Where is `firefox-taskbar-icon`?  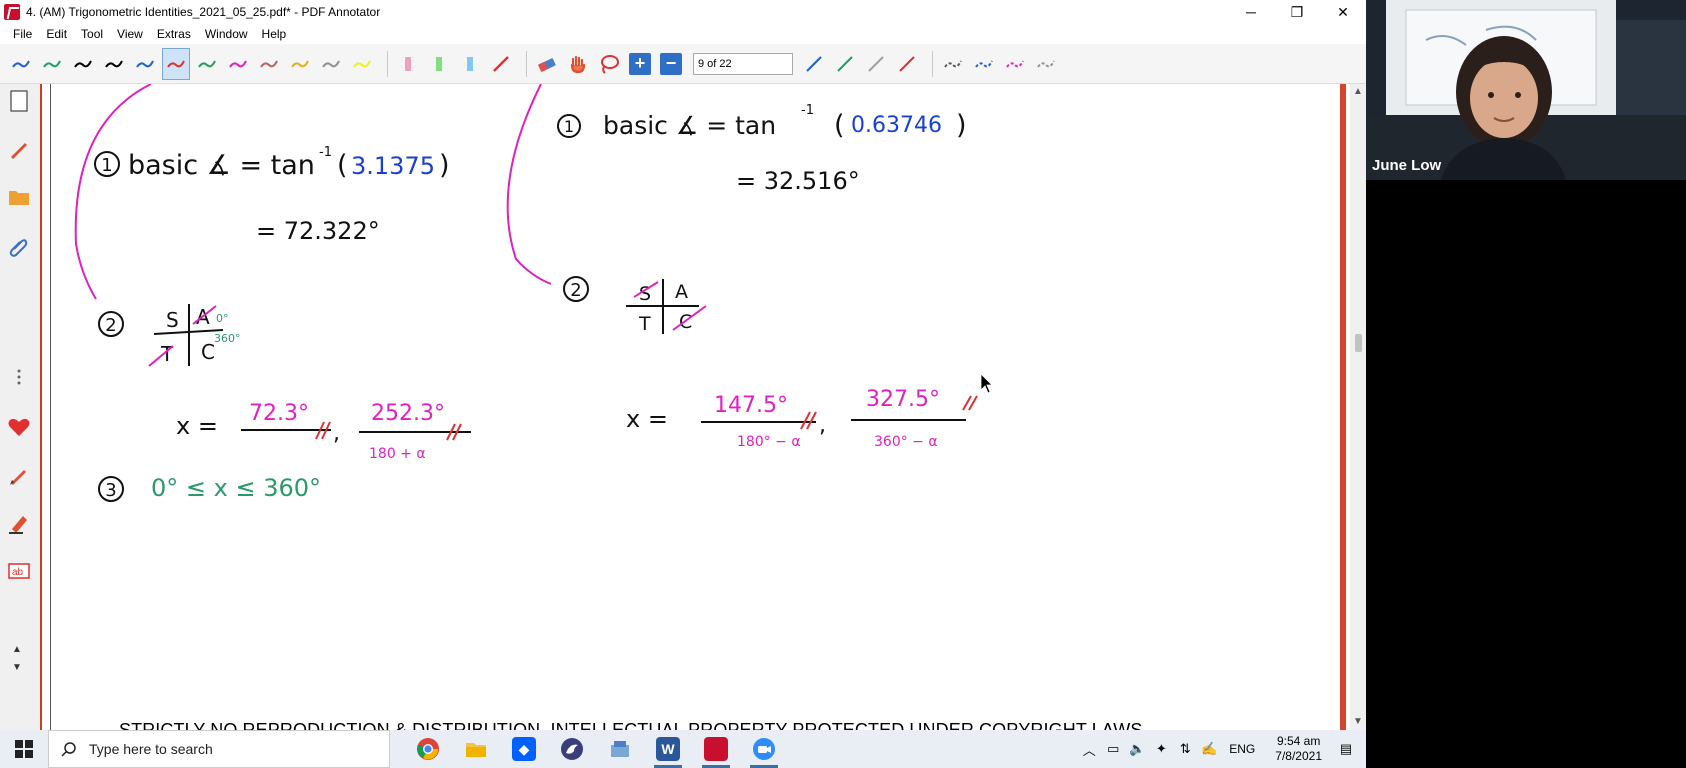
firefox-taskbar-icon is located at coordinates (572, 749).